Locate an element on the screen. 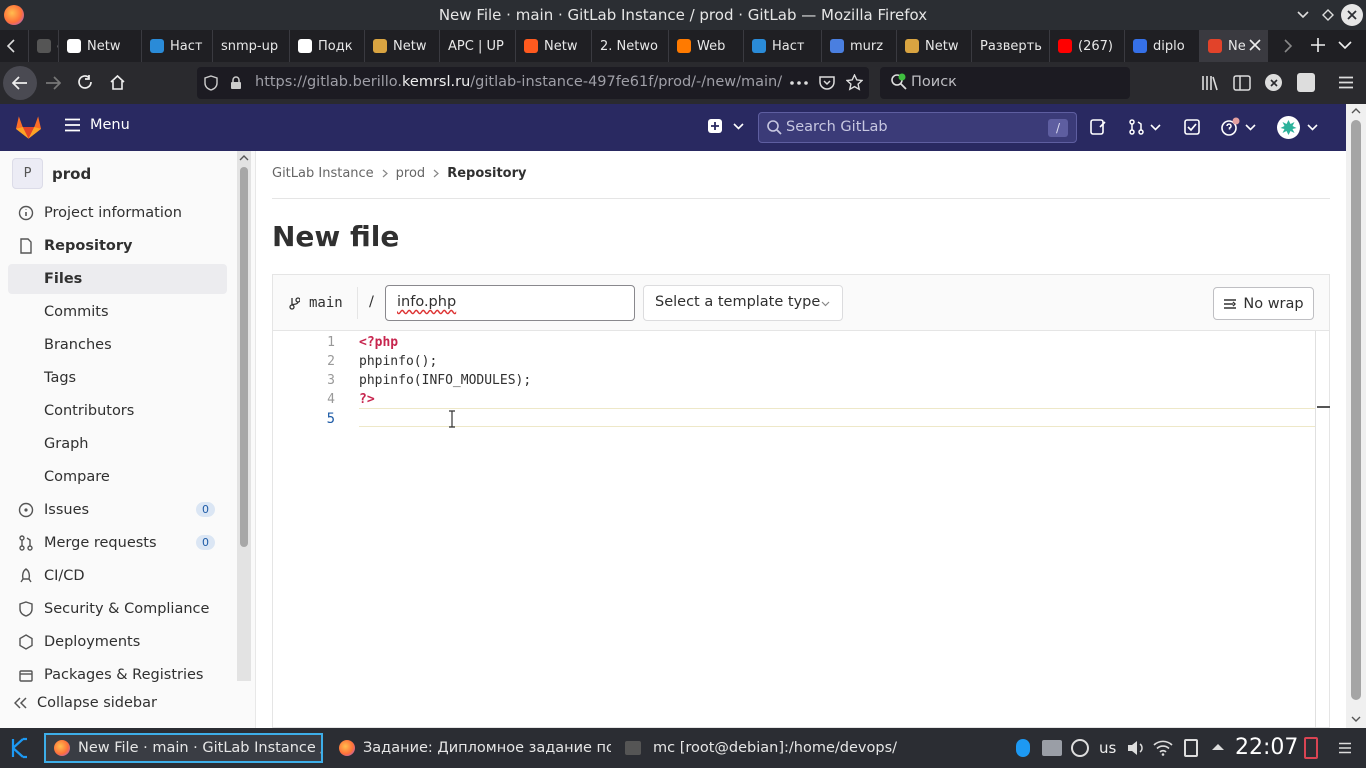  tray-expand-icon is located at coordinates (1218, 746).